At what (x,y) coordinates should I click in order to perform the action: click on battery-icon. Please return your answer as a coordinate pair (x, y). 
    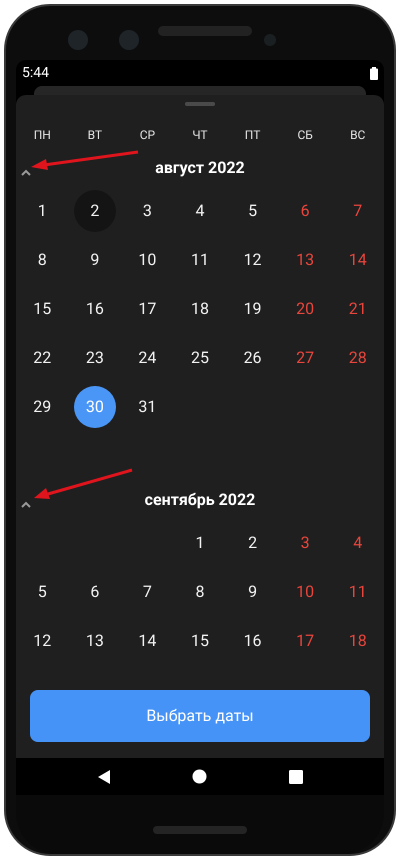
    Looking at the image, I should click on (374, 73).